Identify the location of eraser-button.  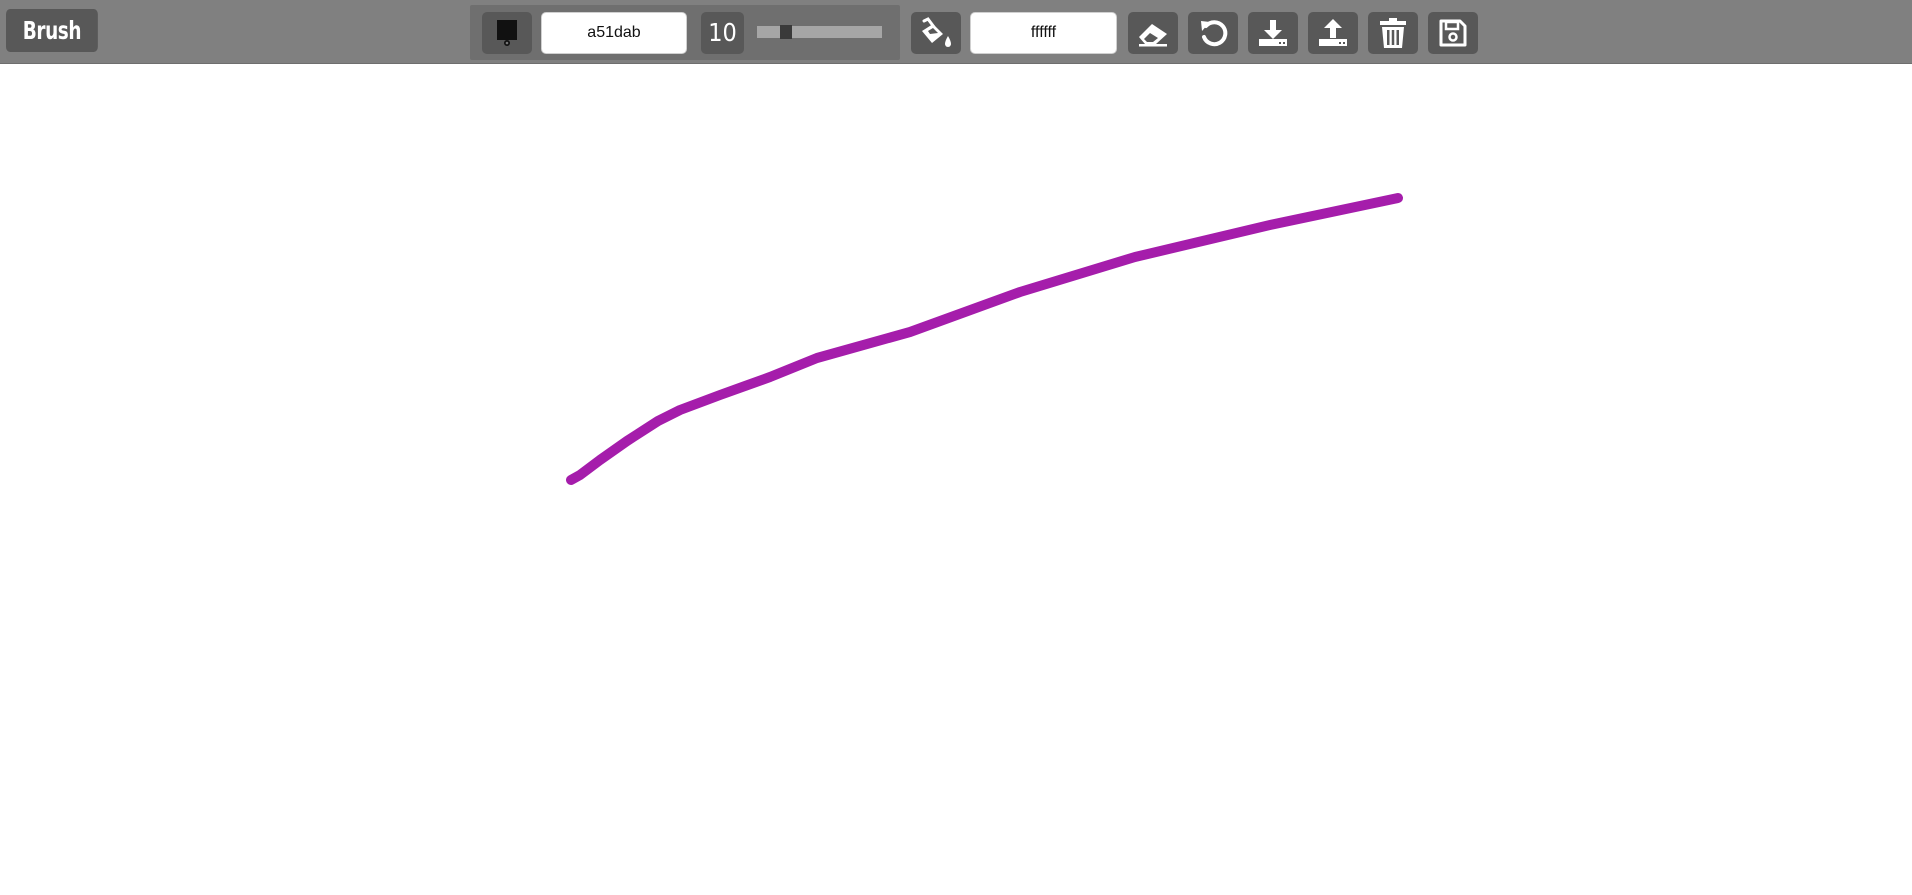
(1153, 33).